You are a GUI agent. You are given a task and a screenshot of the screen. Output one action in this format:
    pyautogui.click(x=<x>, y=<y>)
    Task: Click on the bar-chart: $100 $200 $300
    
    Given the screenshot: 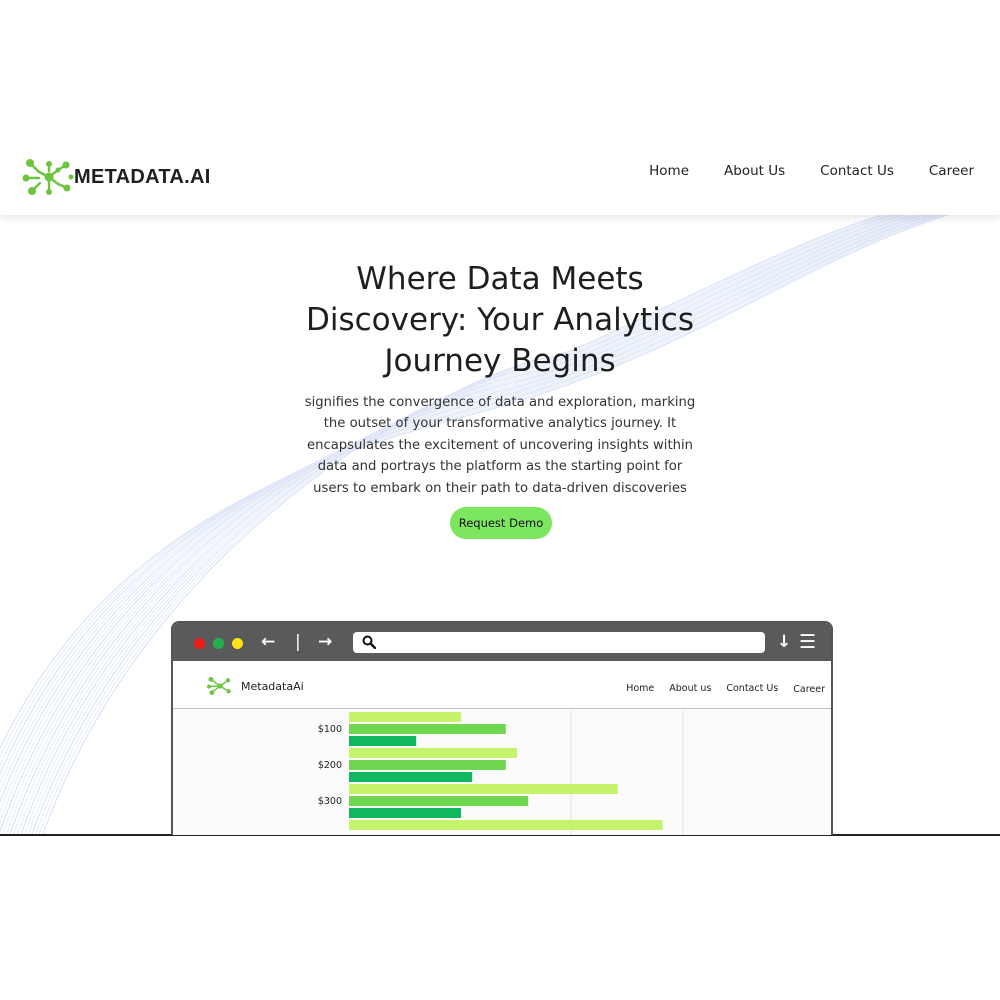 What is the action you would take?
    pyautogui.click(x=501, y=772)
    